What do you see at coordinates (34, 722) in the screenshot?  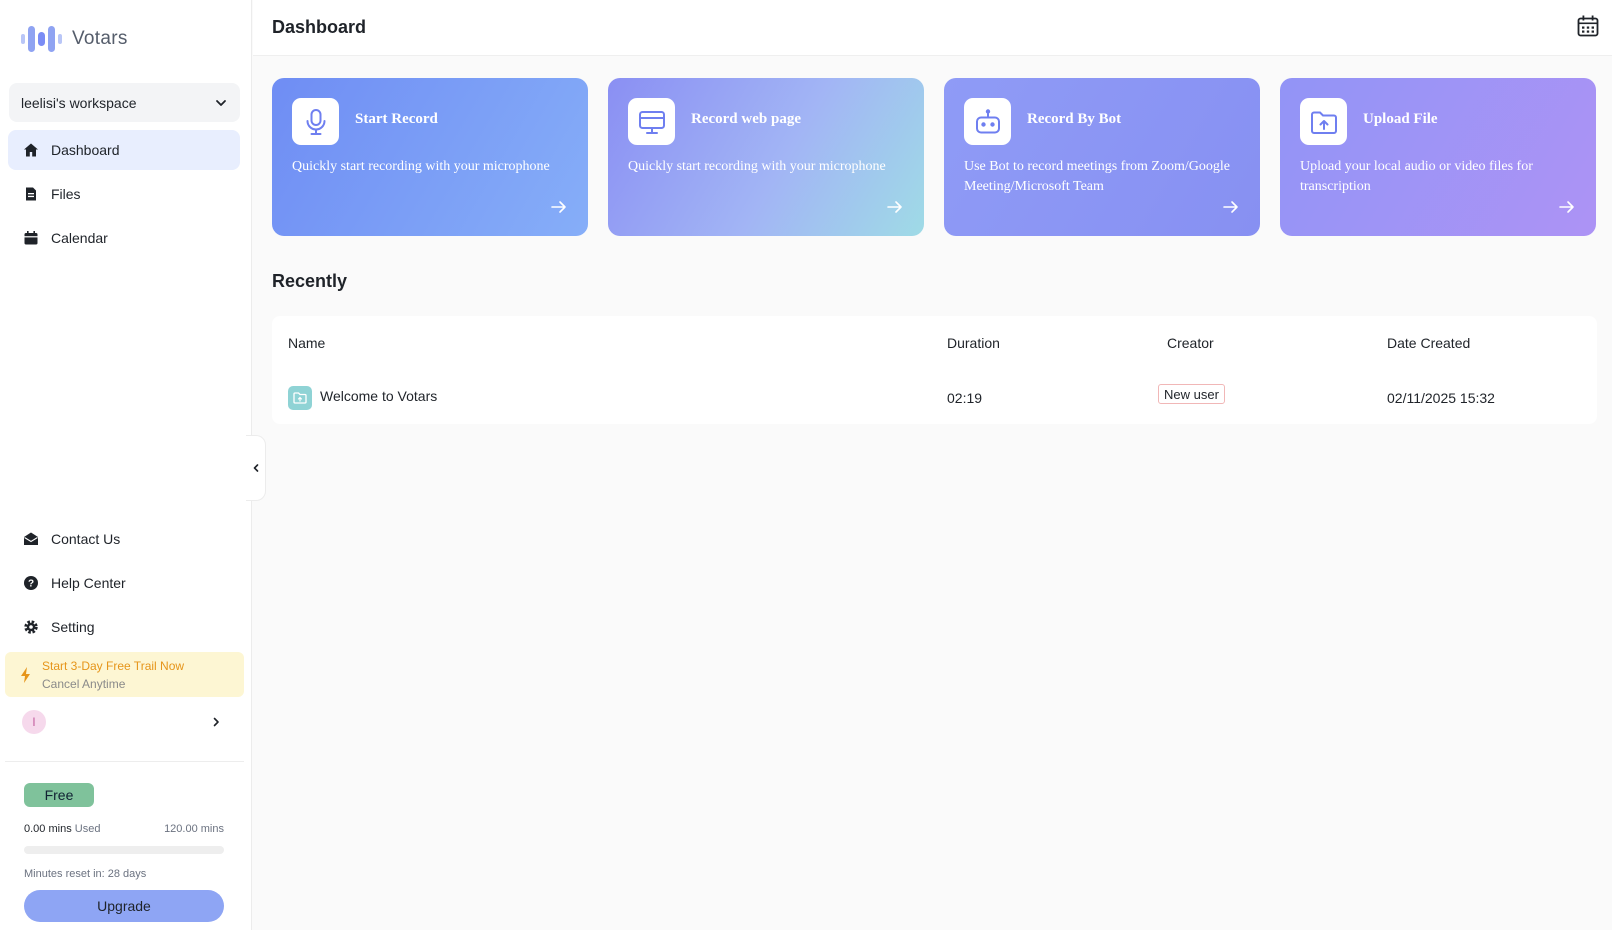 I see `avatar: l` at bounding box center [34, 722].